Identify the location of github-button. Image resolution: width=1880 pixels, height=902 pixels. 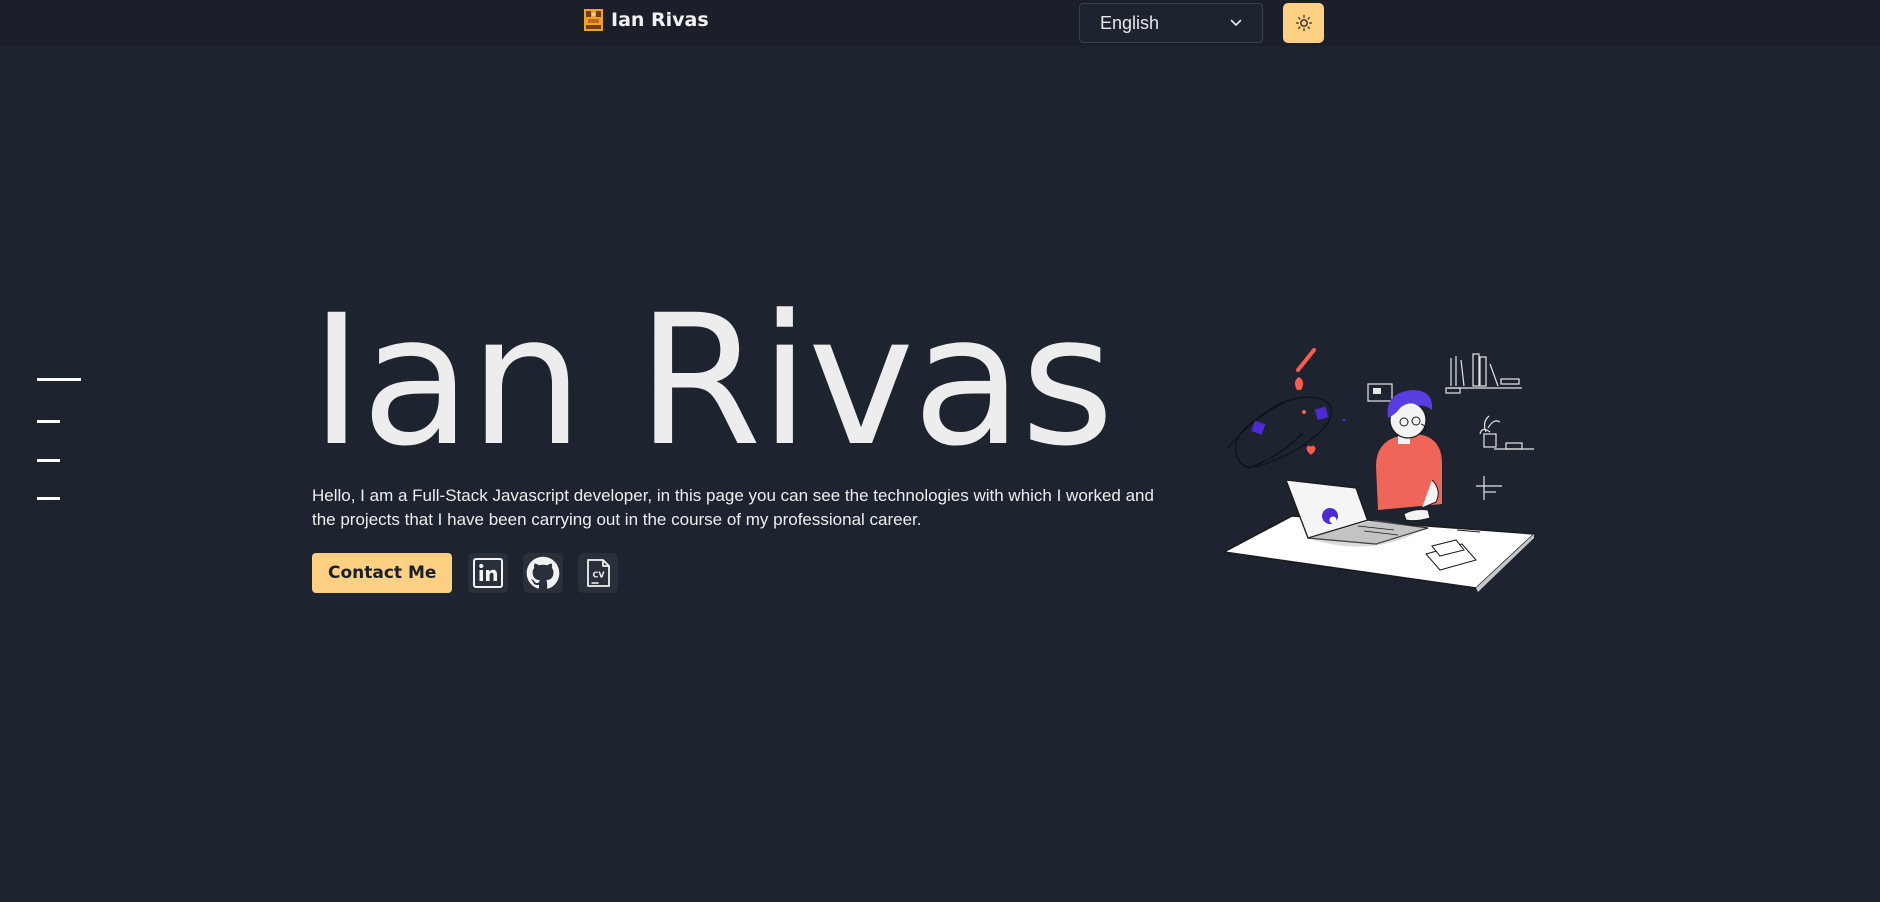
(543, 573).